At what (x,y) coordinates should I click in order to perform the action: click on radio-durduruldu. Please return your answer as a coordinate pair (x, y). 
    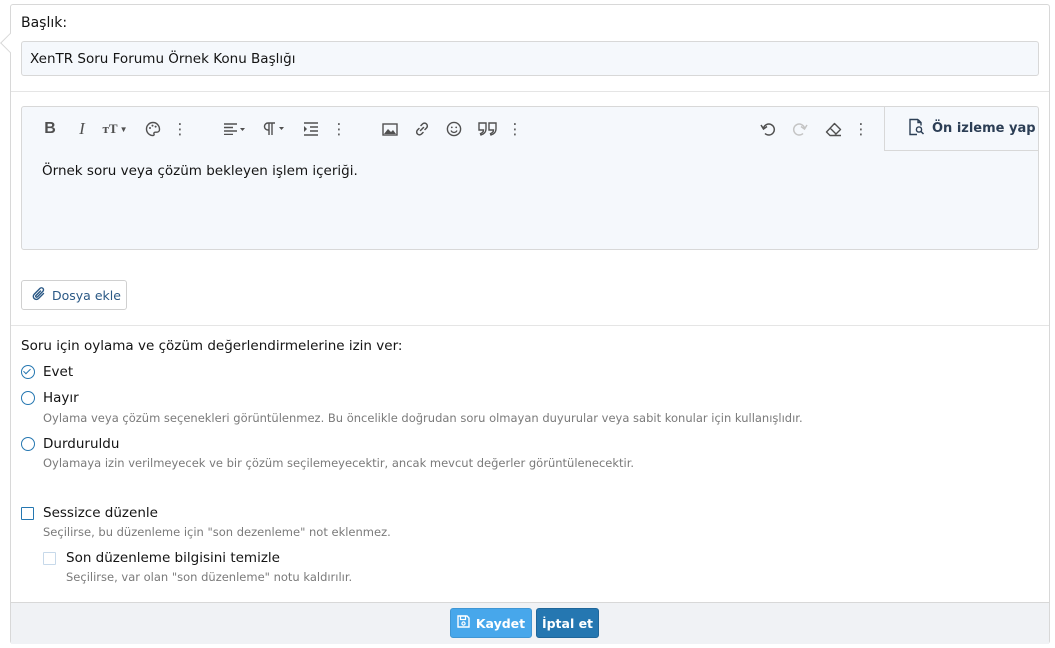
    Looking at the image, I should click on (28, 444).